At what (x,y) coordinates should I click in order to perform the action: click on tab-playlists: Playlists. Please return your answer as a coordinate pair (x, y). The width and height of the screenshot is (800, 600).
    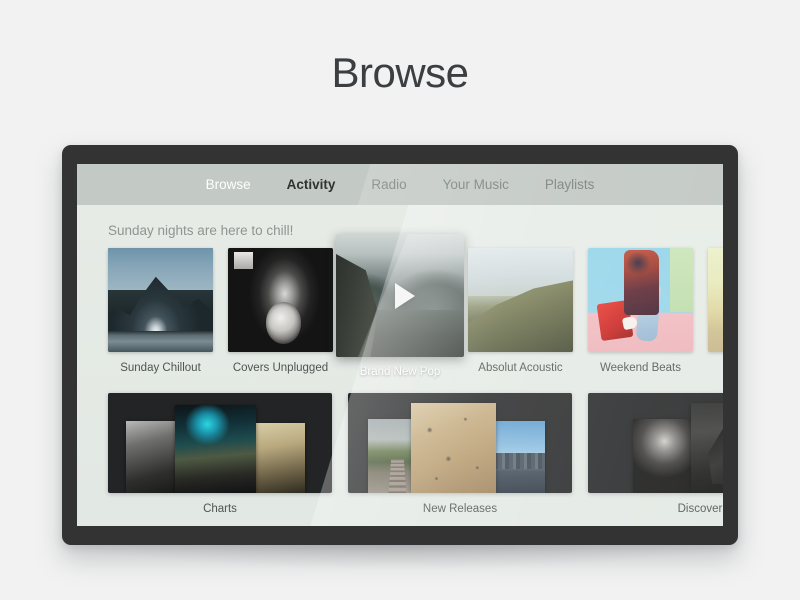
    Looking at the image, I should click on (570, 184).